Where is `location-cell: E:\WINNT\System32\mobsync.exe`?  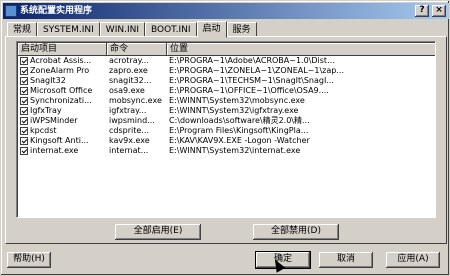 location-cell: E:\WINNT\System32\mobsync.exe is located at coordinates (237, 100).